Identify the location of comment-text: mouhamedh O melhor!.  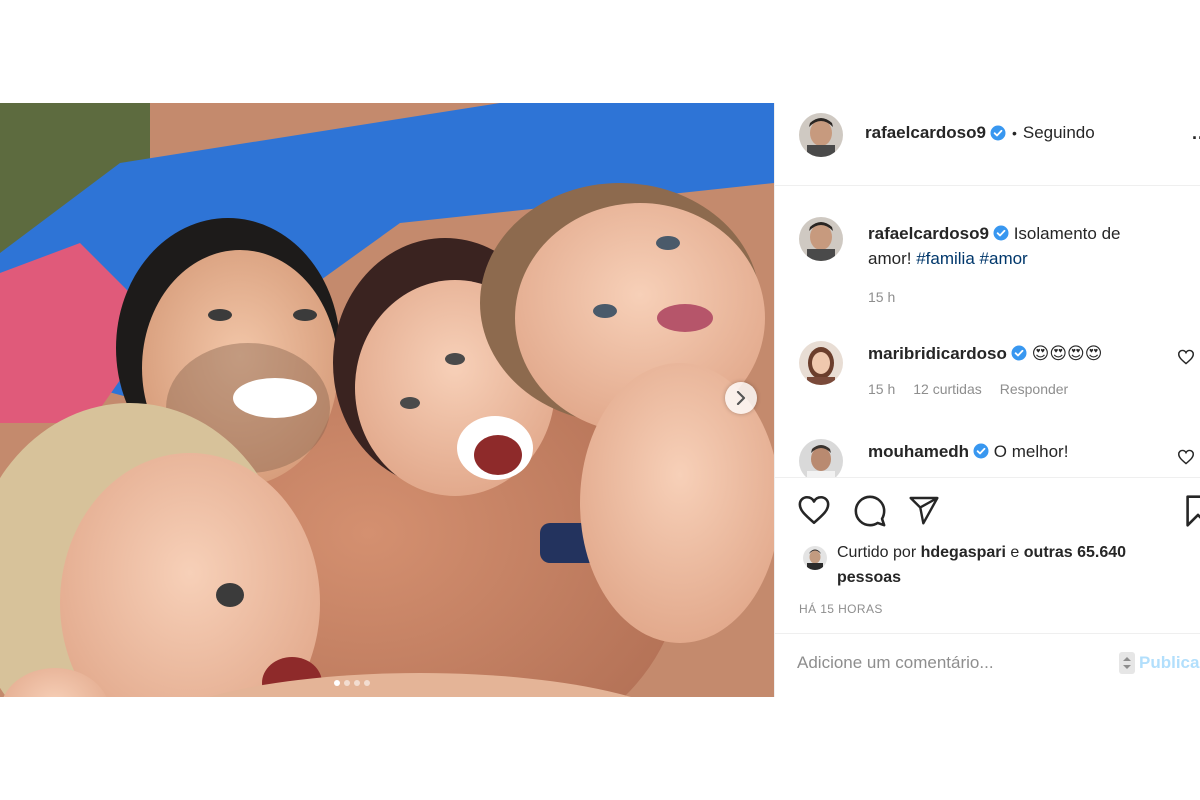
(1018, 451).